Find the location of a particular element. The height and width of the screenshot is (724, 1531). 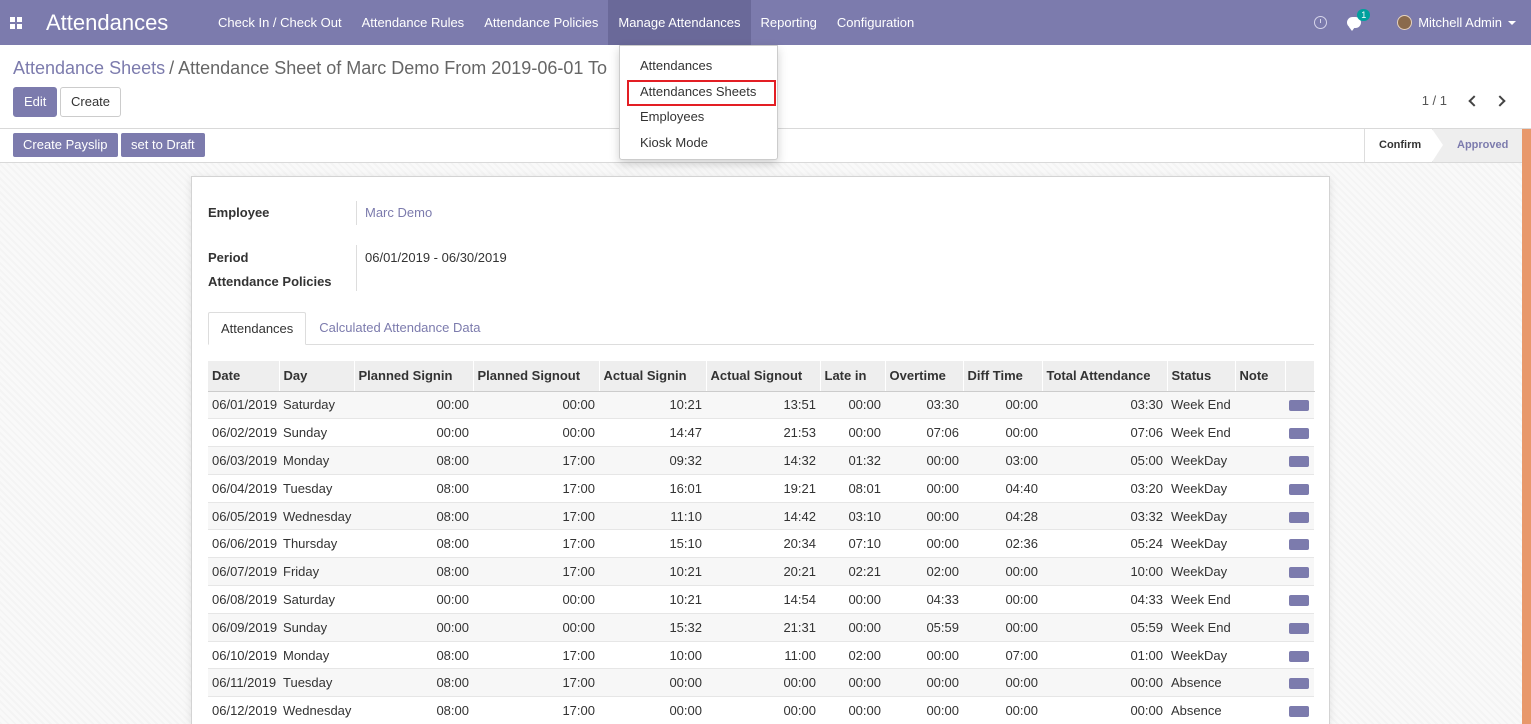

chevron-left-icon is located at coordinates (1474, 100).